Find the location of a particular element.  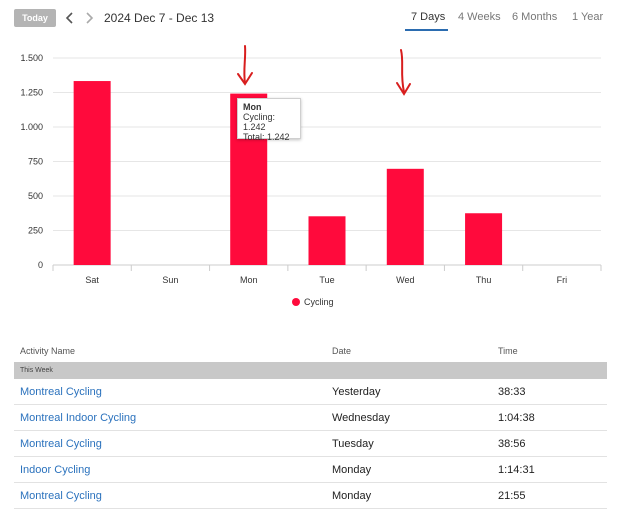

column-header-time: Time is located at coordinates (508, 351).